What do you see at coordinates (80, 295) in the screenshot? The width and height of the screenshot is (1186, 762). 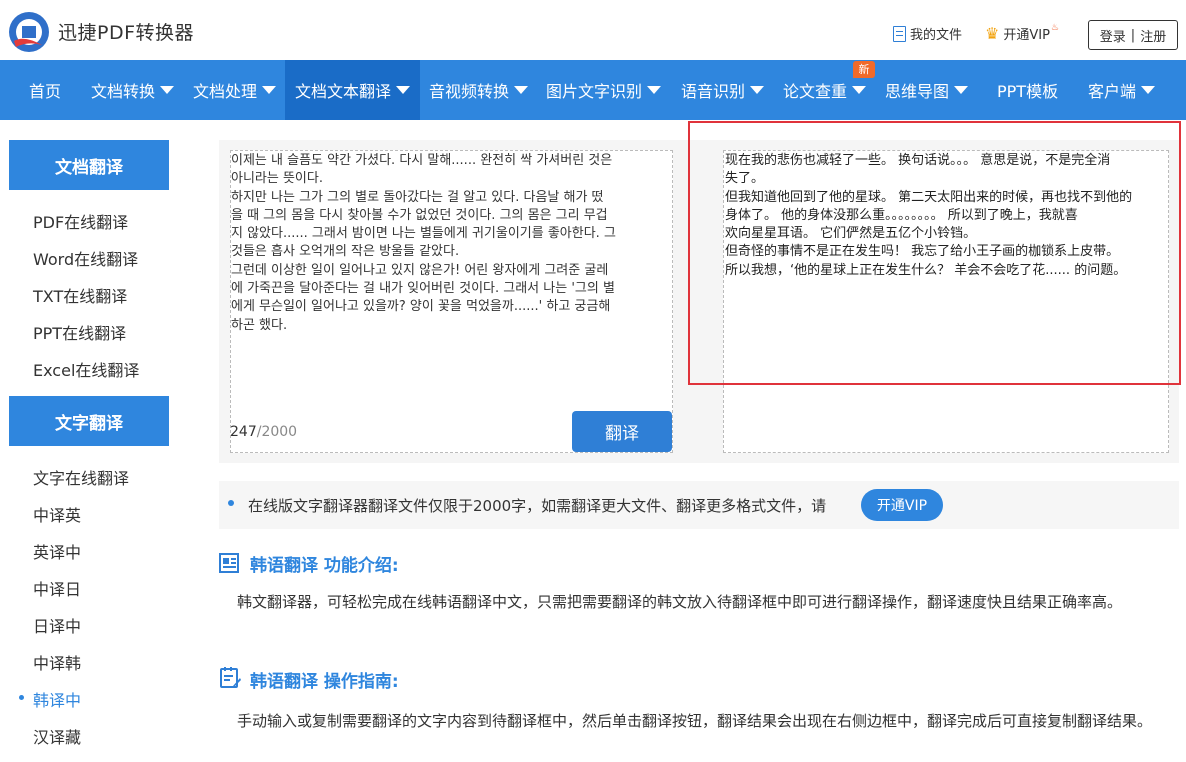 I see `sidebar-item-txt: TXT在线翻译` at bounding box center [80, 295].